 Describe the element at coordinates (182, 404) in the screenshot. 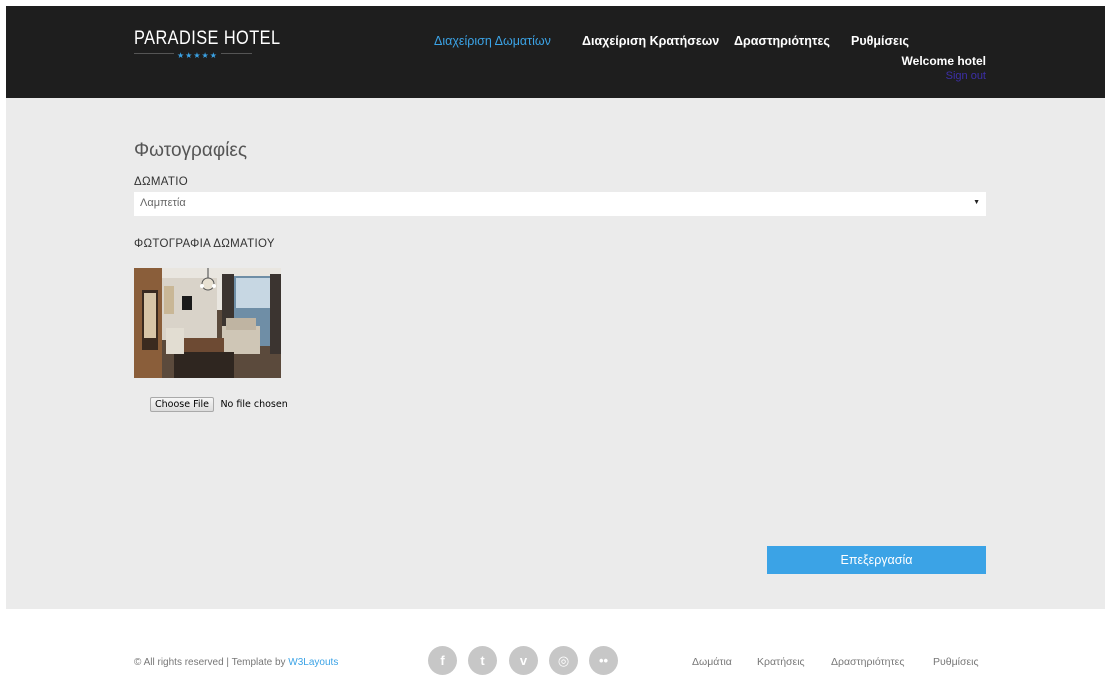

I see `choose-file-button: Choose File` at that location.